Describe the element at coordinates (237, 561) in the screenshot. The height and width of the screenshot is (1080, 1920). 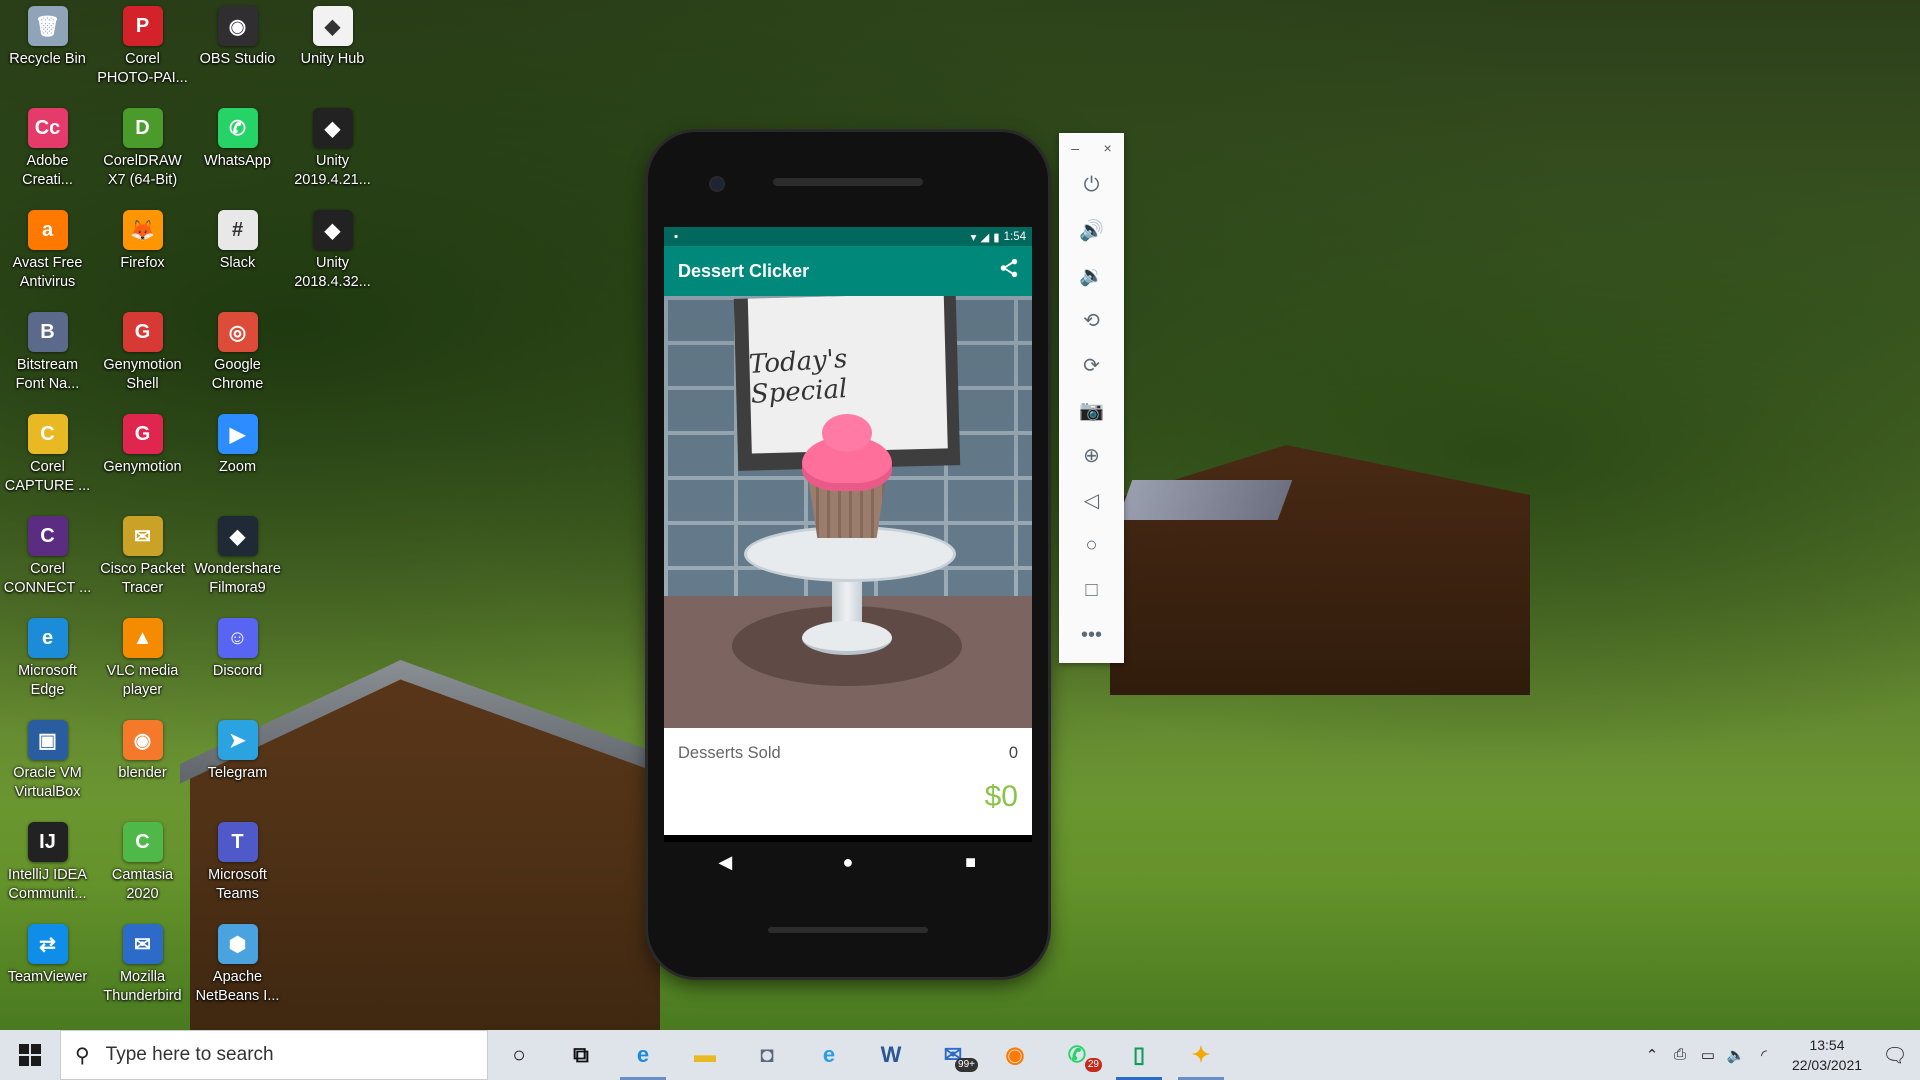
I see `desktop-shortcut: ◆ Wondershare Filmora9` at that location.